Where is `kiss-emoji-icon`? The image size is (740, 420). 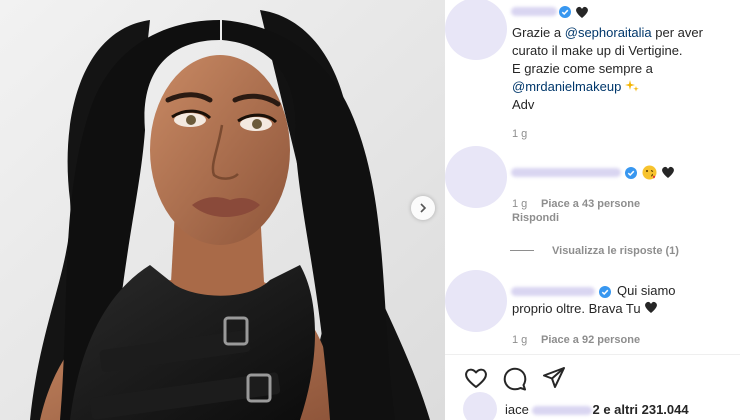 kiss-emoji-icon is located at coordinates (649, 172).